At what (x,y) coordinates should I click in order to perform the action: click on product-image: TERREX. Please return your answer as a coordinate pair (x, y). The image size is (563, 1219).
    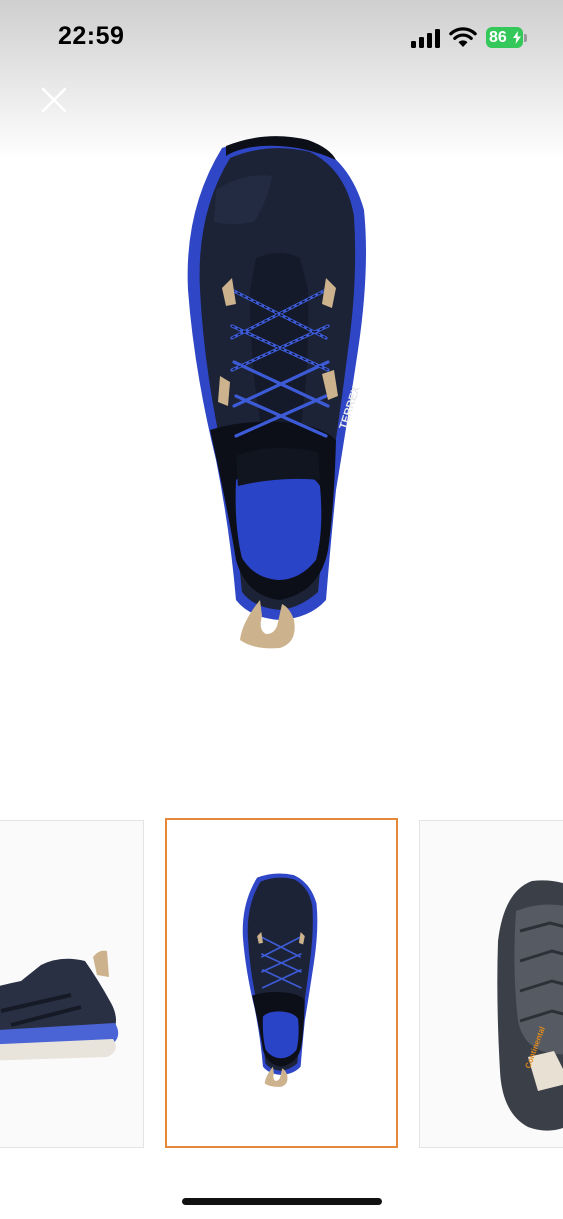
    Looking at the image, I should click on (276, 392).